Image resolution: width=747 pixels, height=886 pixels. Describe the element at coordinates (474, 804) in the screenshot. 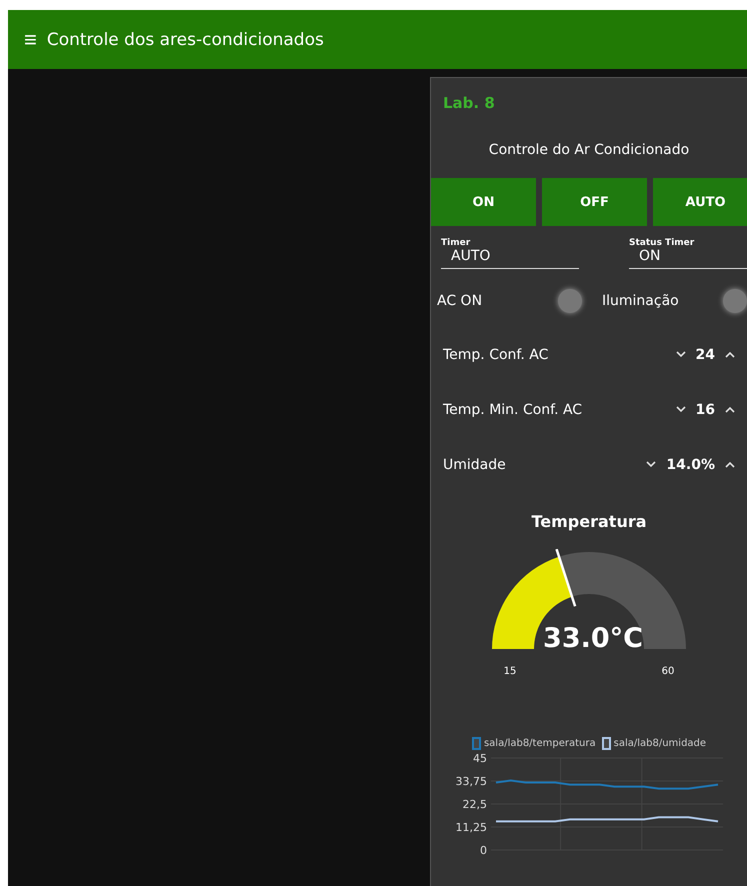

I see `y-tick-label: 22,5` at that location.